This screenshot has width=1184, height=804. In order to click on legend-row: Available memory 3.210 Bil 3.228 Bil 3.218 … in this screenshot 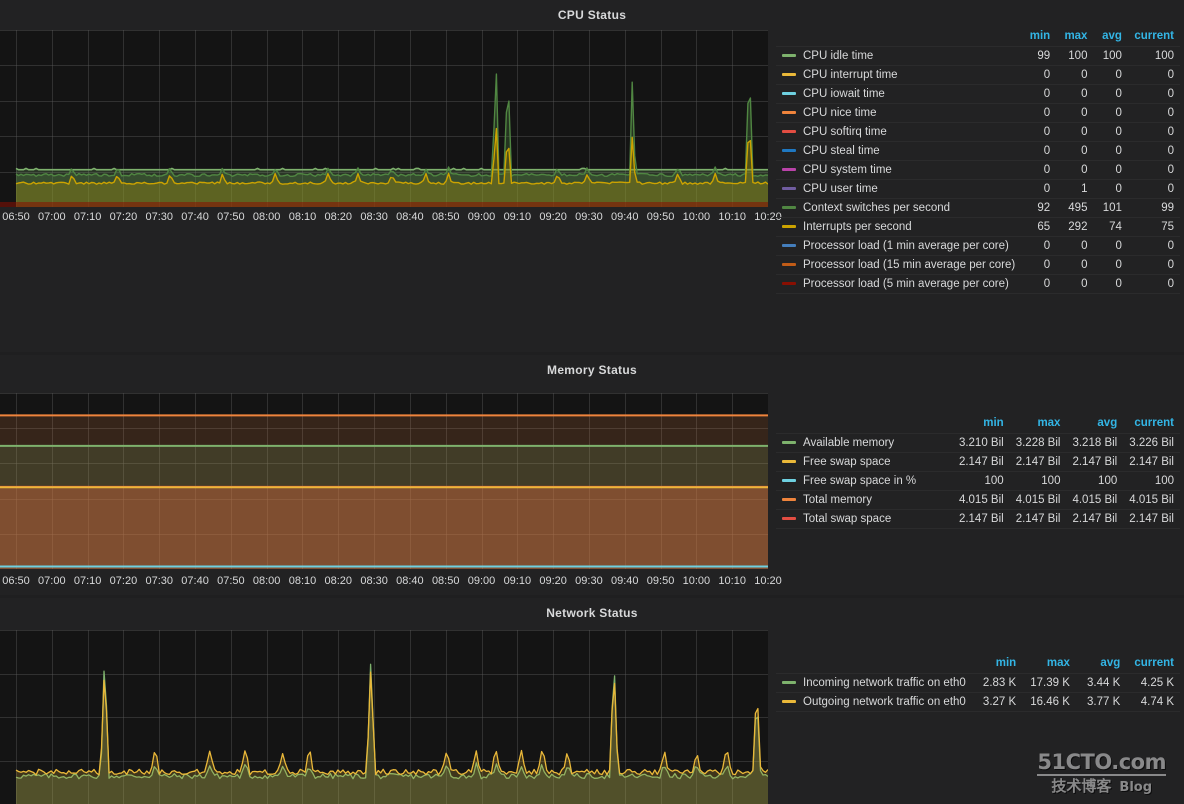, I will do `click(978, 443)`.